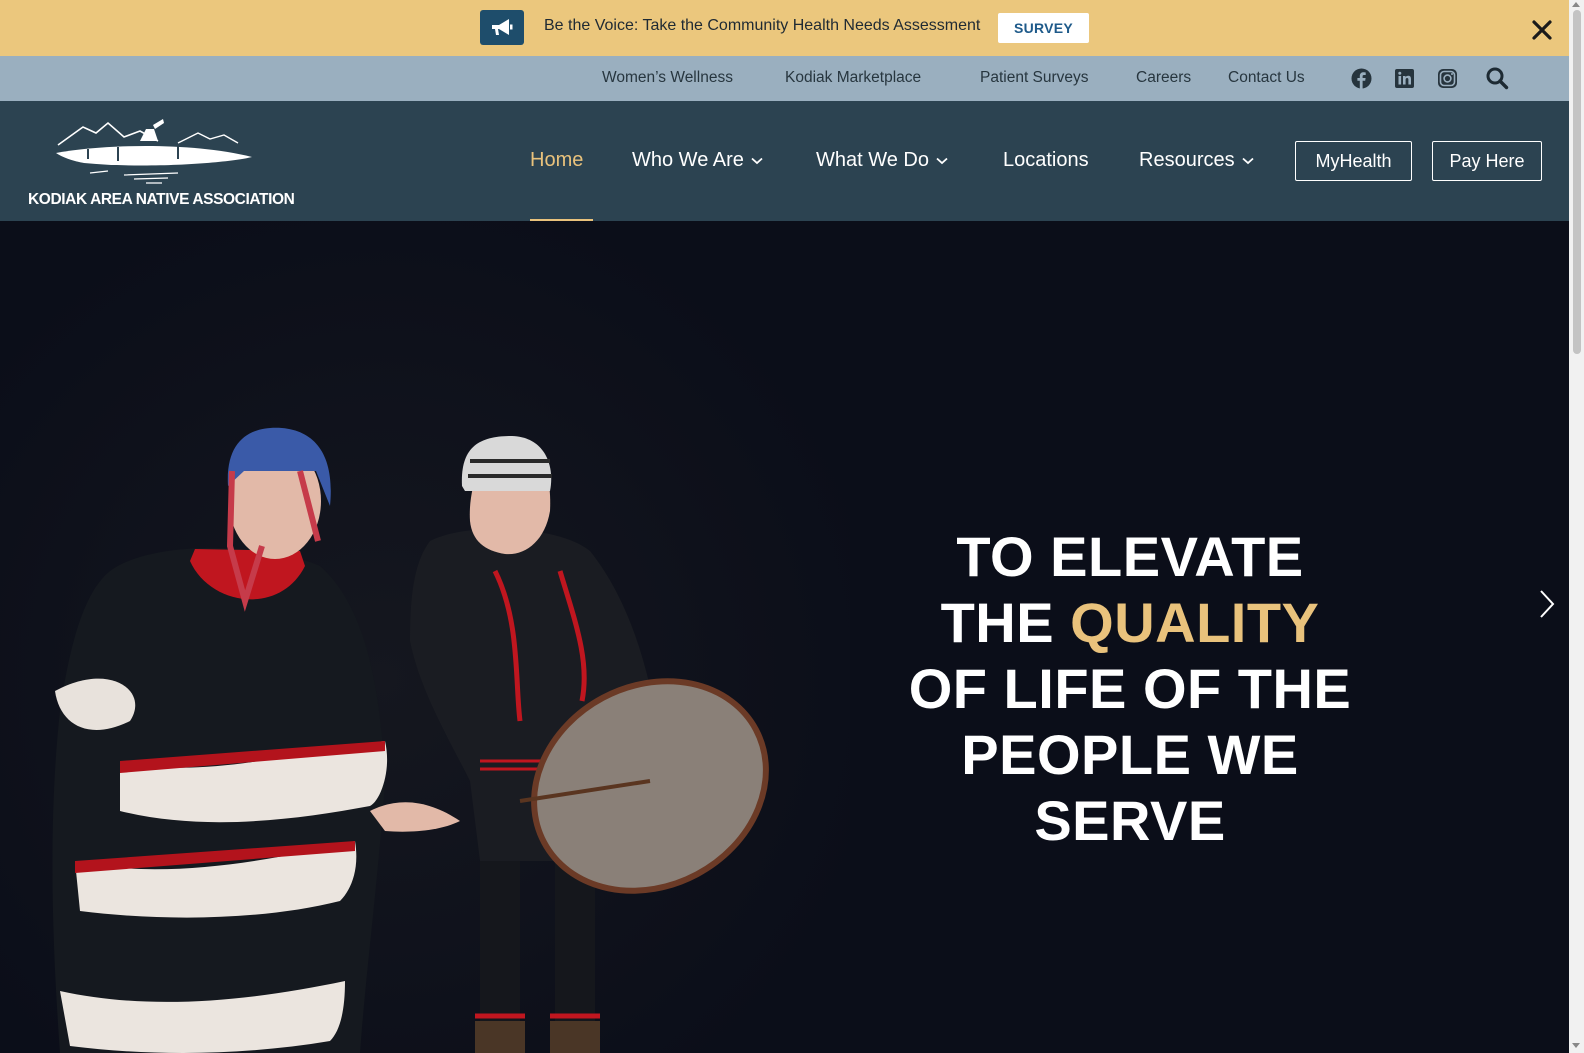 This screenshot has height=1053, width=1584. I want to click on headline-quality: QUALITY, so click(1195, 622).